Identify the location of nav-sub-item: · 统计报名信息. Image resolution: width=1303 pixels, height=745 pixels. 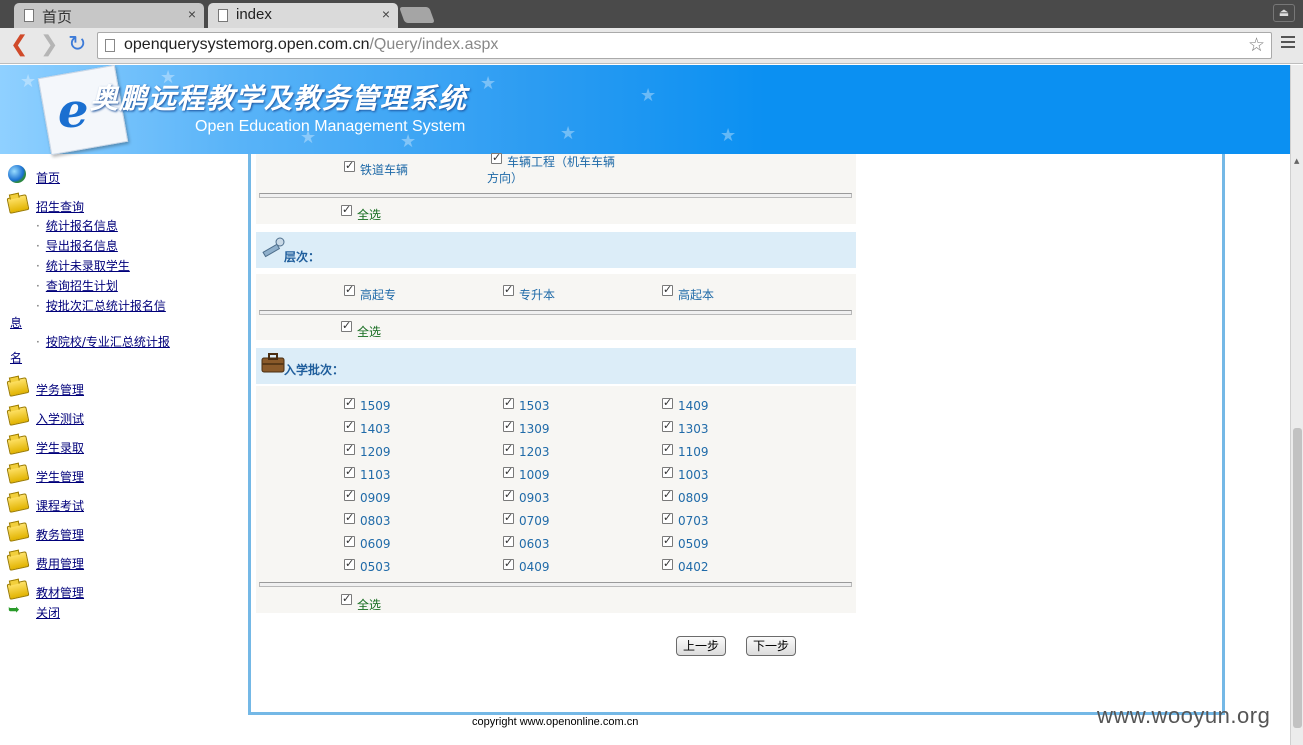
(77, 225).